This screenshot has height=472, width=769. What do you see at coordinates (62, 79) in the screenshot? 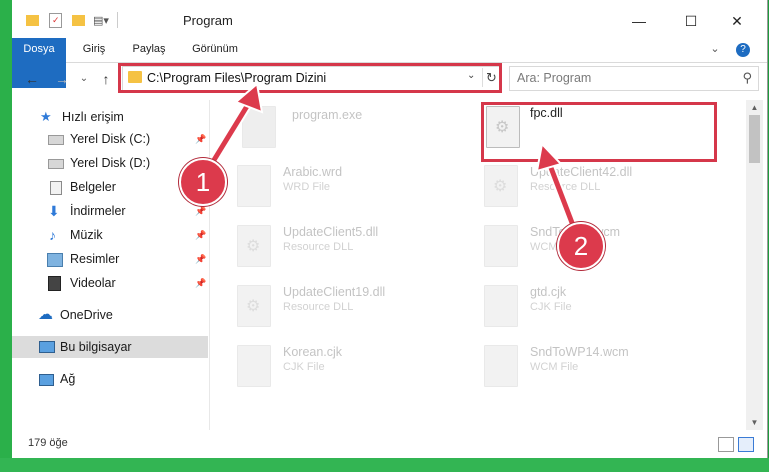
I see `forward-button: →` at bounding box center [62, 79].